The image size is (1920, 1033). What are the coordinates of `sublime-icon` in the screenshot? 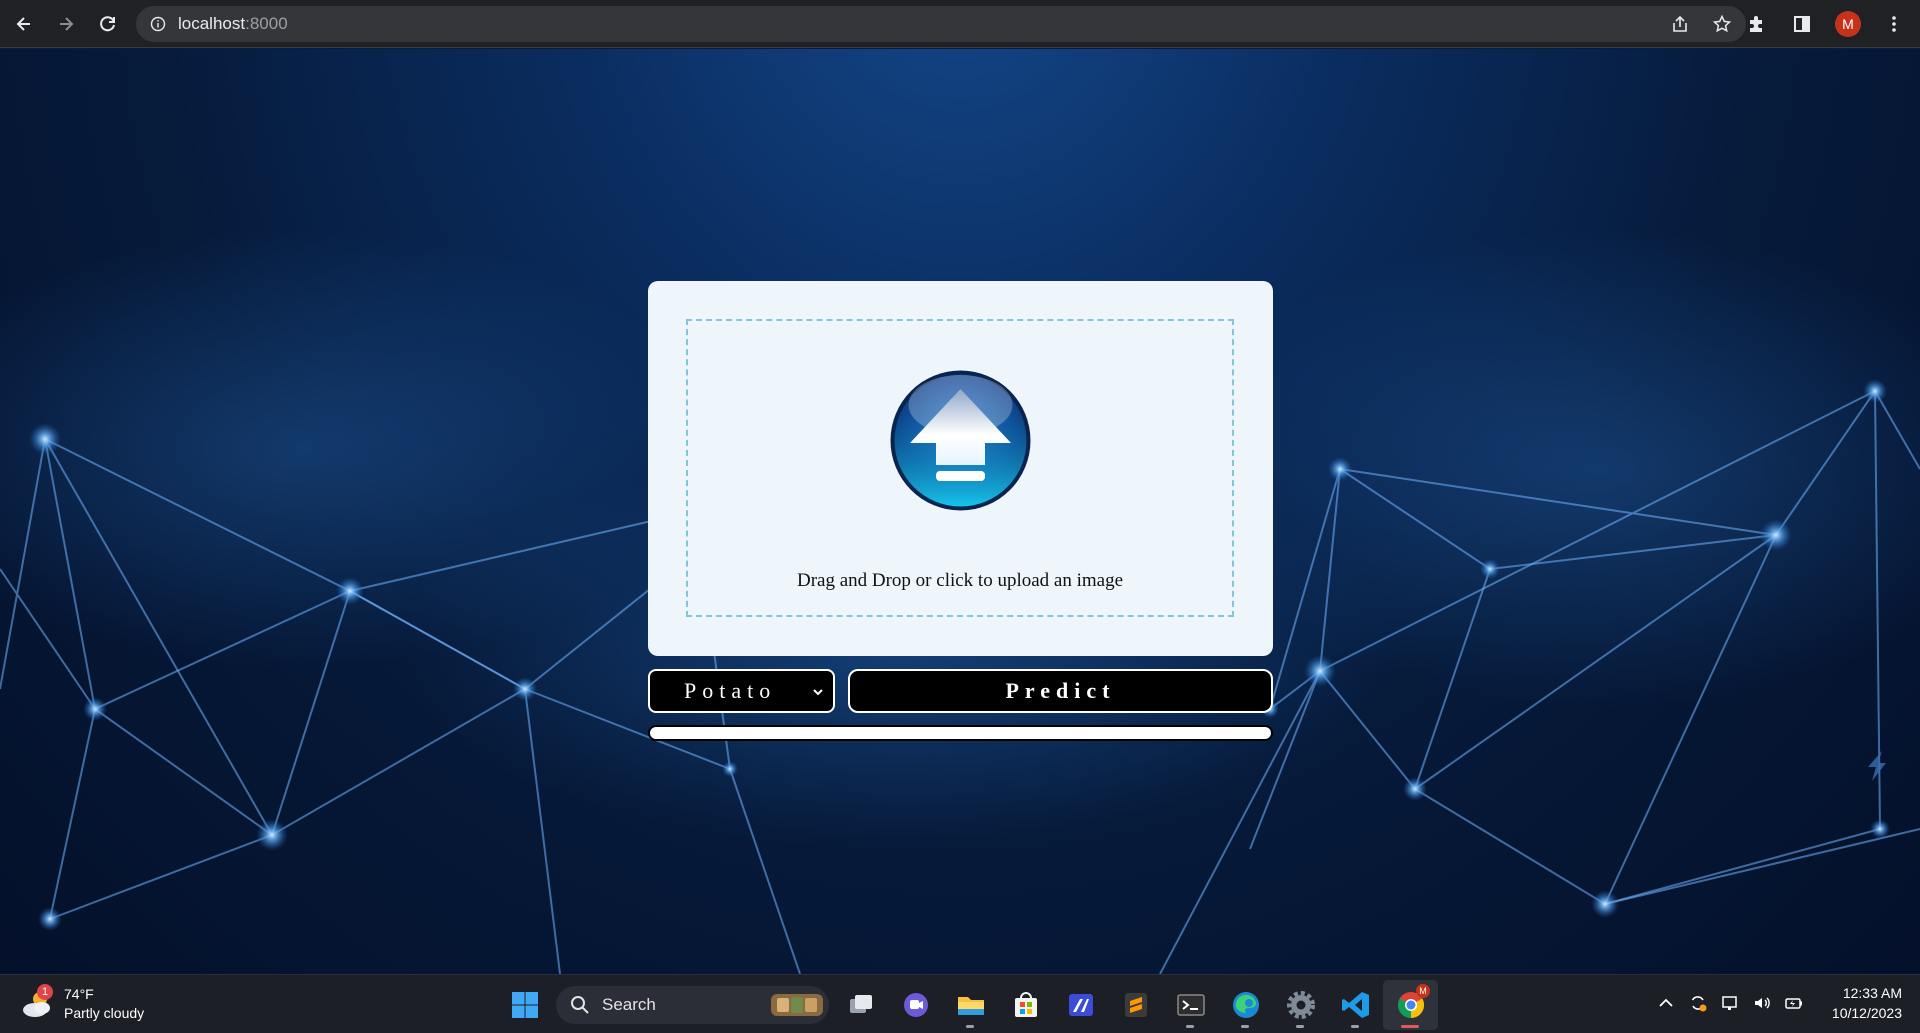 It's located at (1135, 1005).